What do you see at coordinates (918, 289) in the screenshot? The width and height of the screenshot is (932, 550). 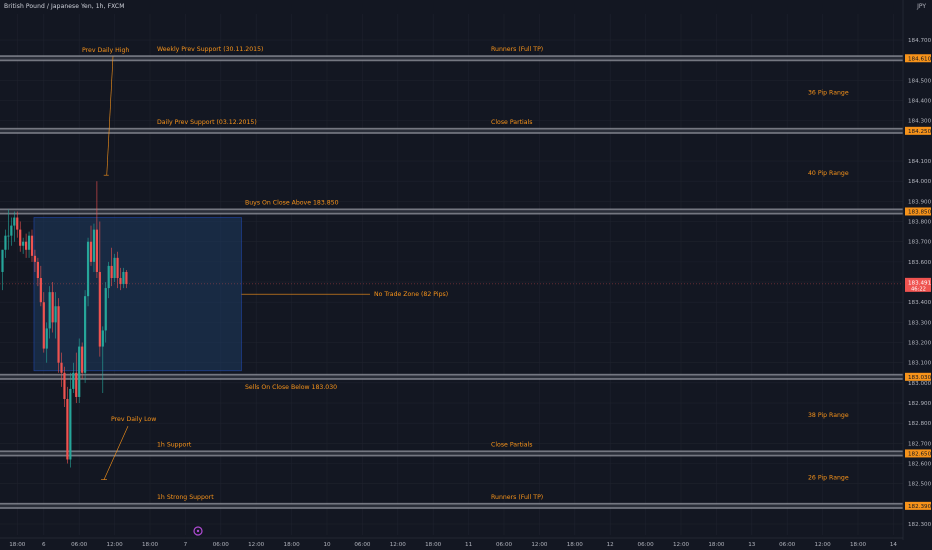 I see `bar-countdown: 46:22` at bounding box center [918, 289].